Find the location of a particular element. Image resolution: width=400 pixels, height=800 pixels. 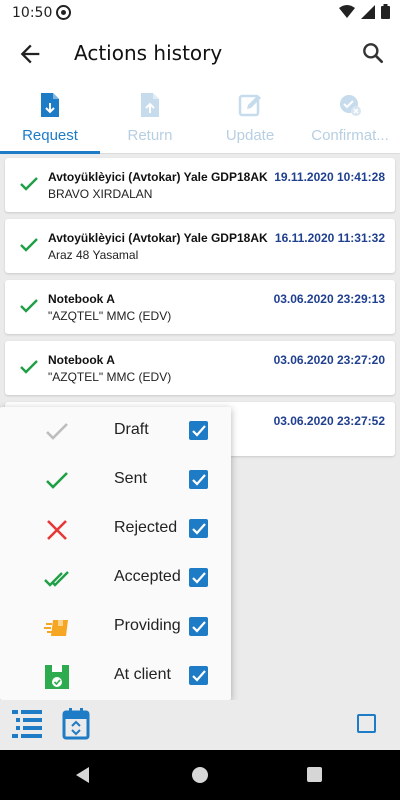

document-upload-icon is located at coordinates (150, 105).